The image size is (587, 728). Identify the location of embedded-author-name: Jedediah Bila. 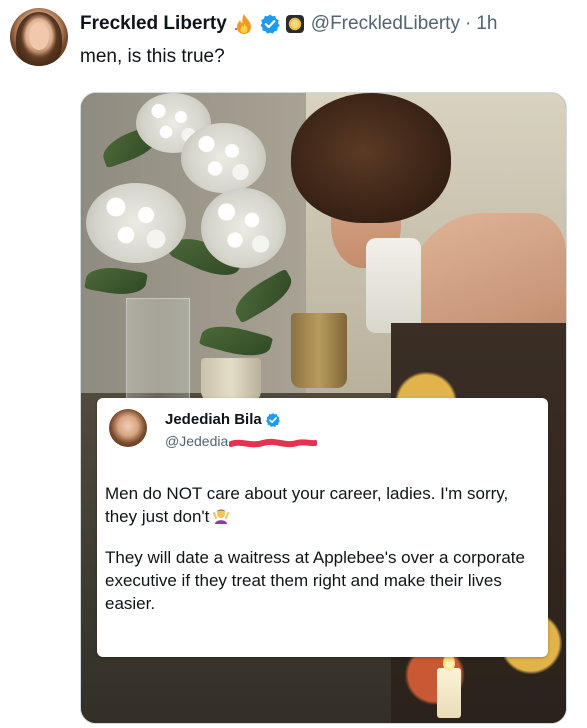
(213, 419).